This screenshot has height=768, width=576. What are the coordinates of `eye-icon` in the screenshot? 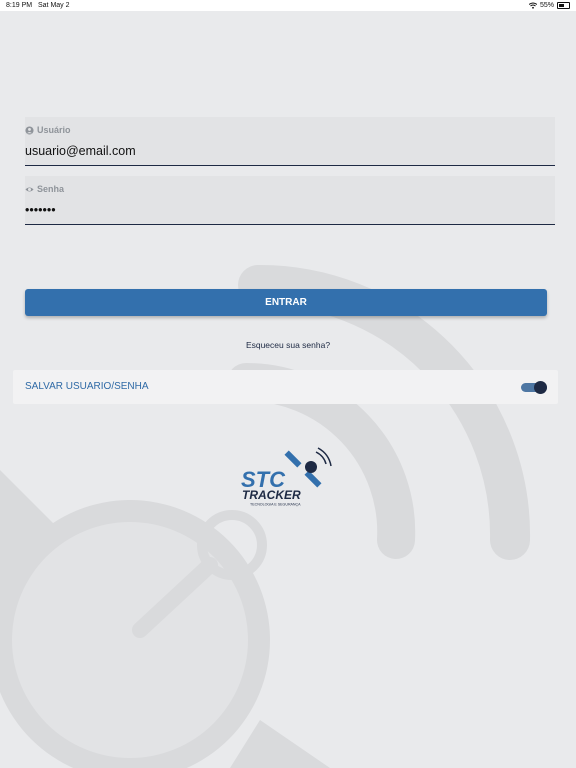 It's located at (29, 189).